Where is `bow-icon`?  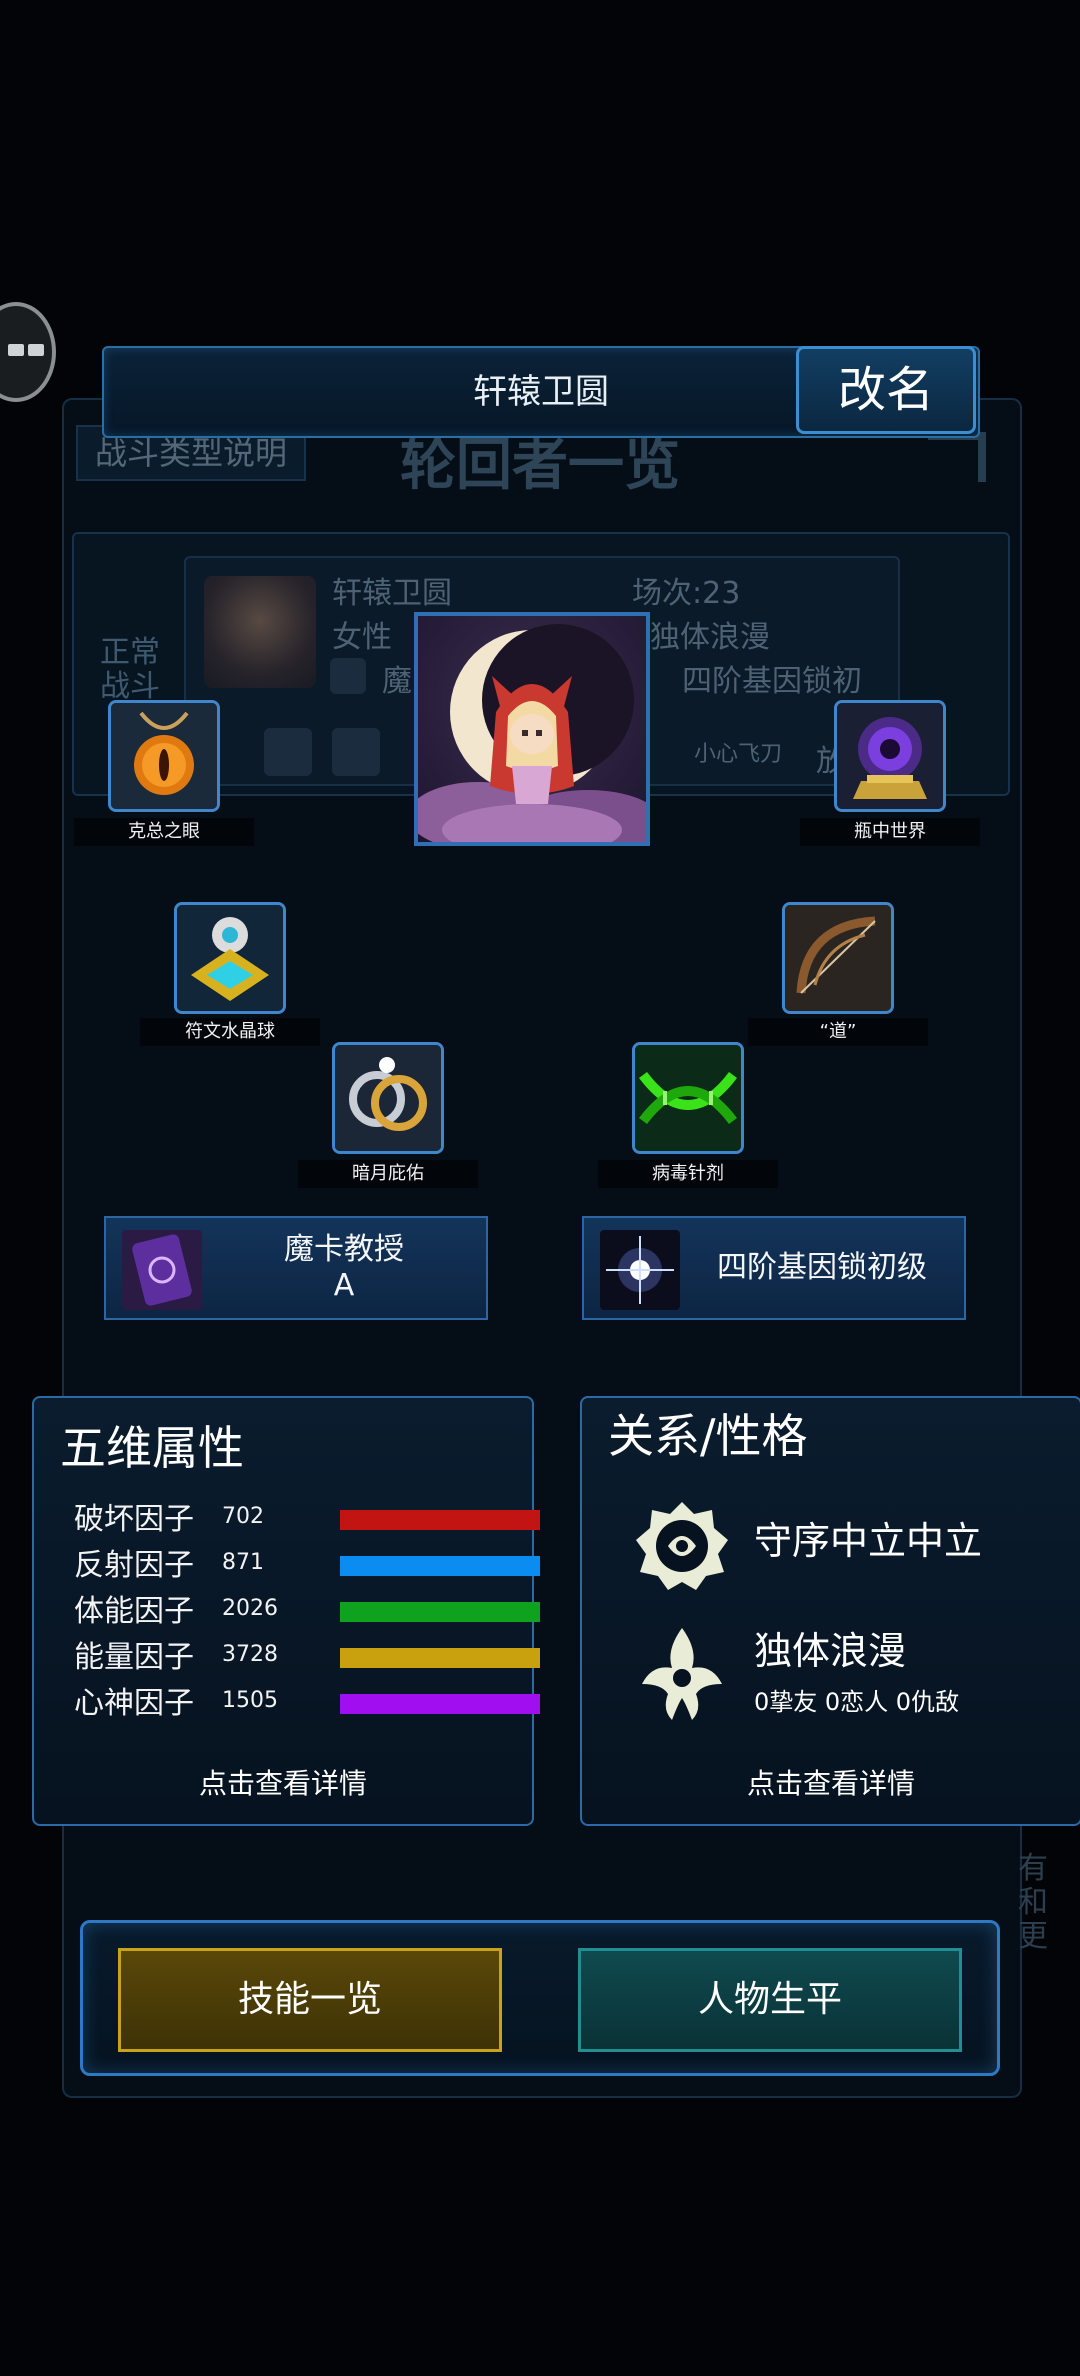 bow-icon is located at coordinates (838, 958).